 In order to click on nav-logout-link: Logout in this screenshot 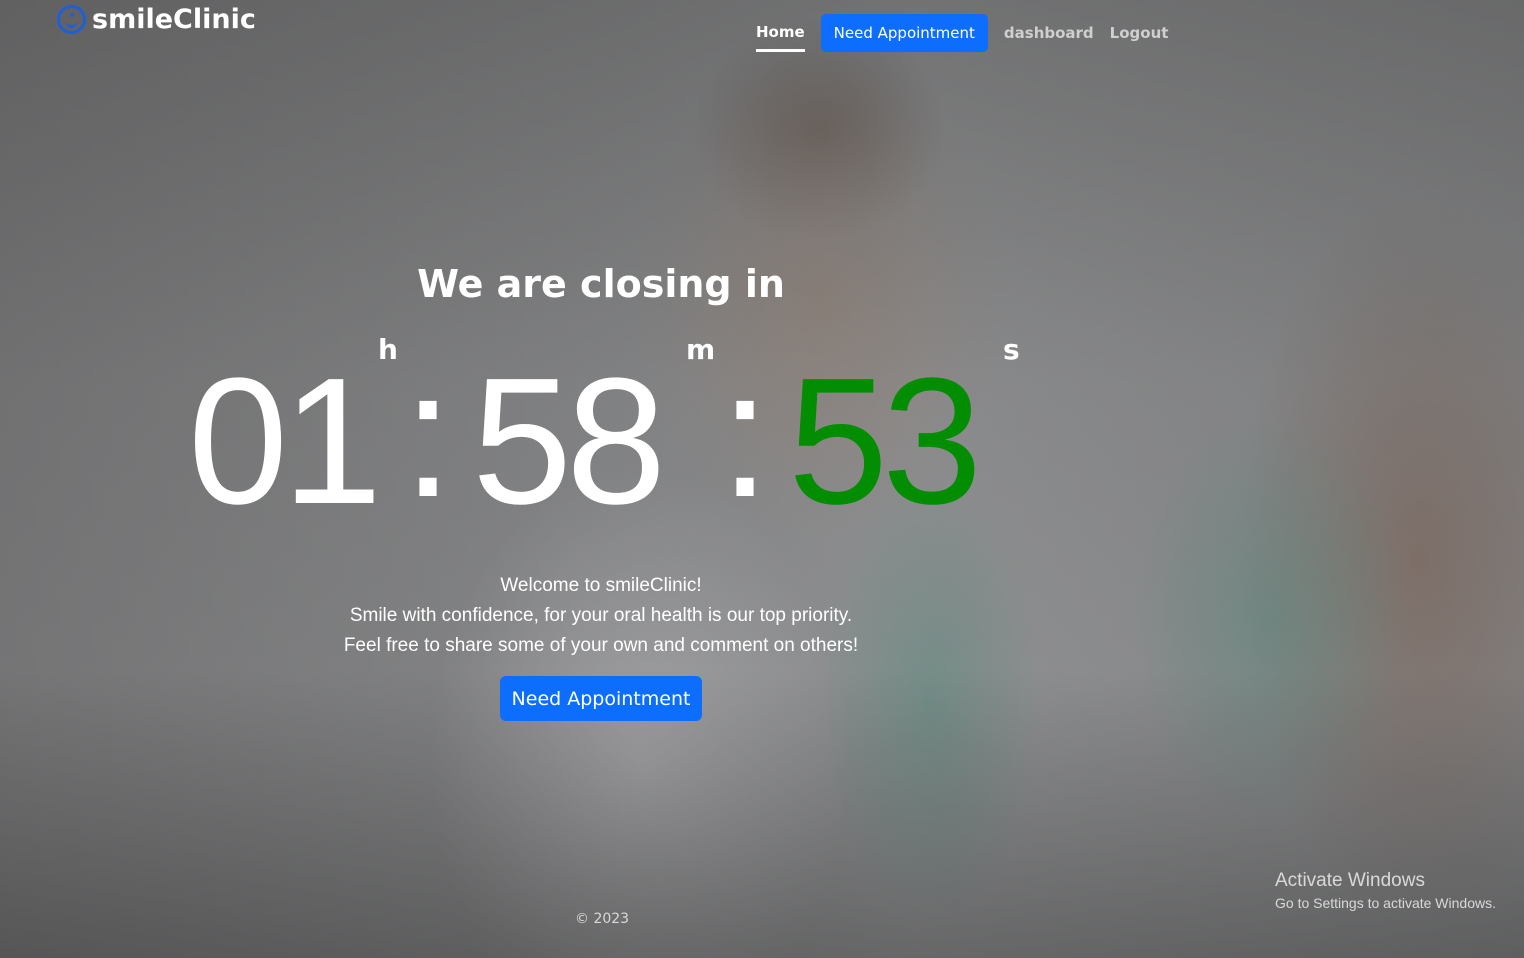, I will do `click(1139, 33)`.